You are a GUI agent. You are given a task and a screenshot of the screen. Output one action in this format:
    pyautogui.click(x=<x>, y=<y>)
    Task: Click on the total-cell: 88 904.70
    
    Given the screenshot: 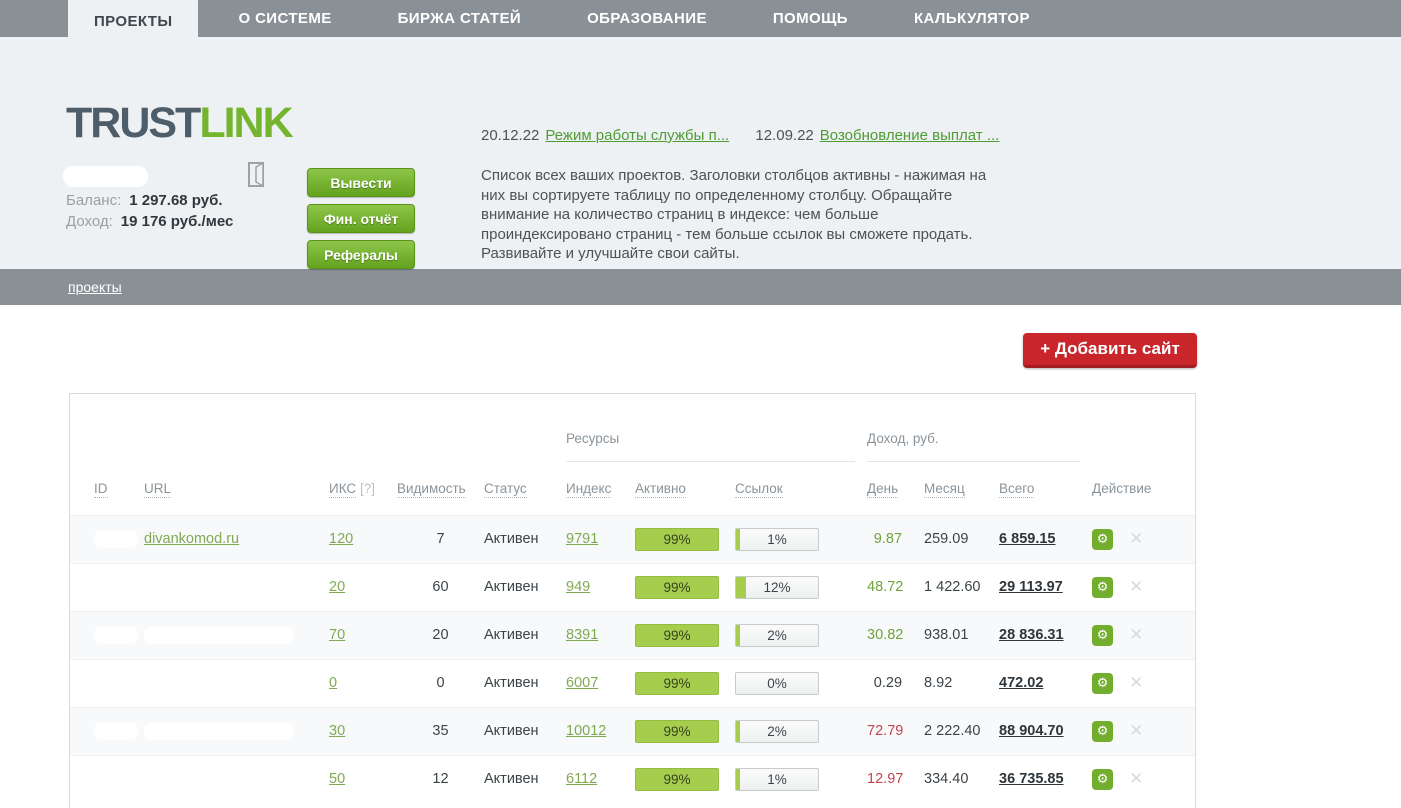 What is the action you would take?
    pyautogui.click(x=1045, y=731)
    